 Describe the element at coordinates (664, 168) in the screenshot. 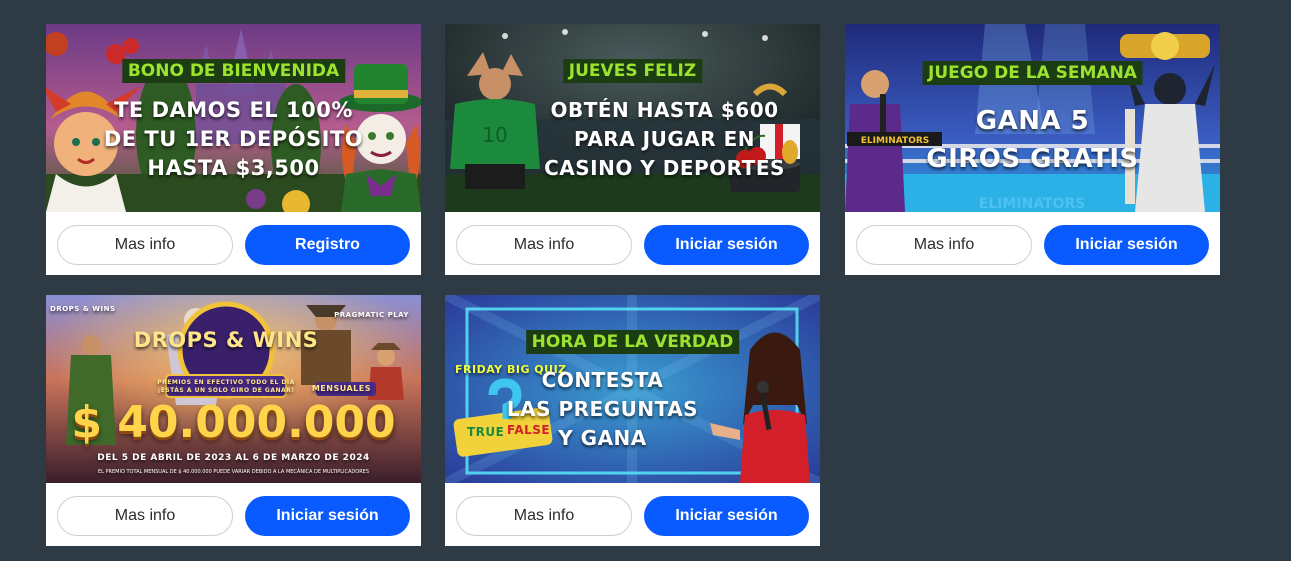

I see `promo-line: CASINO Y DEPORTES` at that location.